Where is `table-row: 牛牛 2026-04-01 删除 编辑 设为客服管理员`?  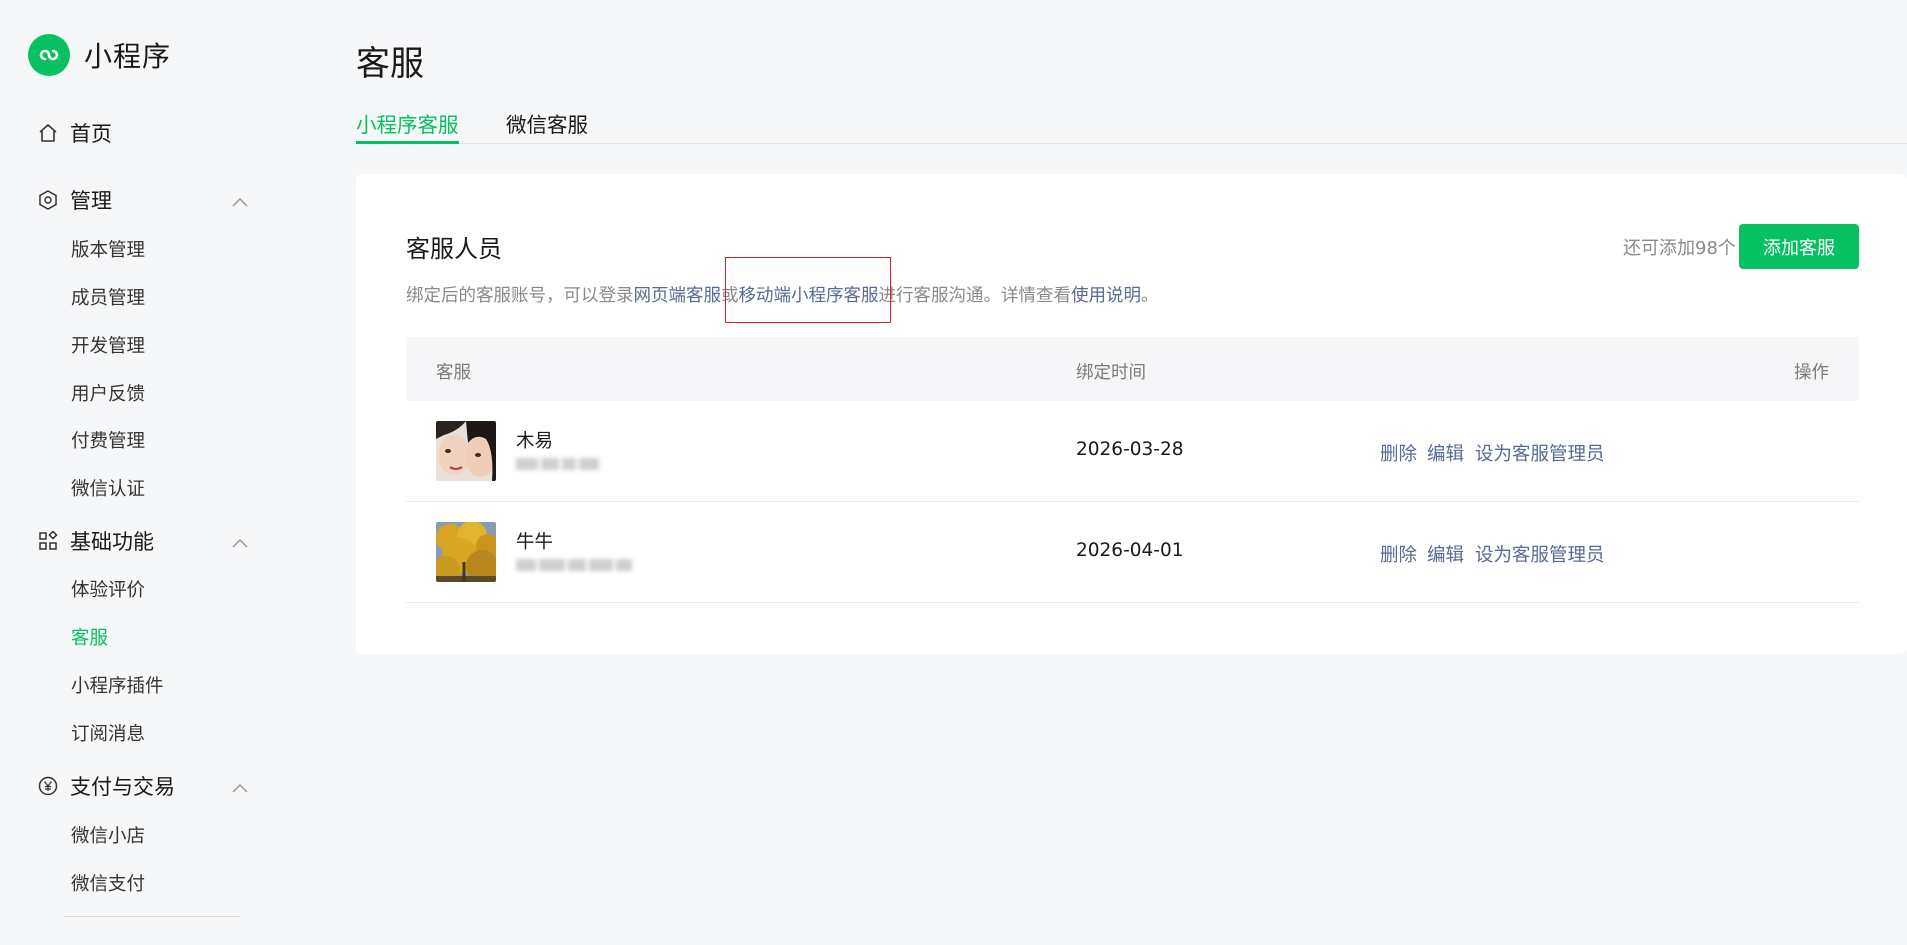 table-row: 牛牛 2026-04-01 删除 编辑 设为客服管理员 is located at coordinates (1132, 552).